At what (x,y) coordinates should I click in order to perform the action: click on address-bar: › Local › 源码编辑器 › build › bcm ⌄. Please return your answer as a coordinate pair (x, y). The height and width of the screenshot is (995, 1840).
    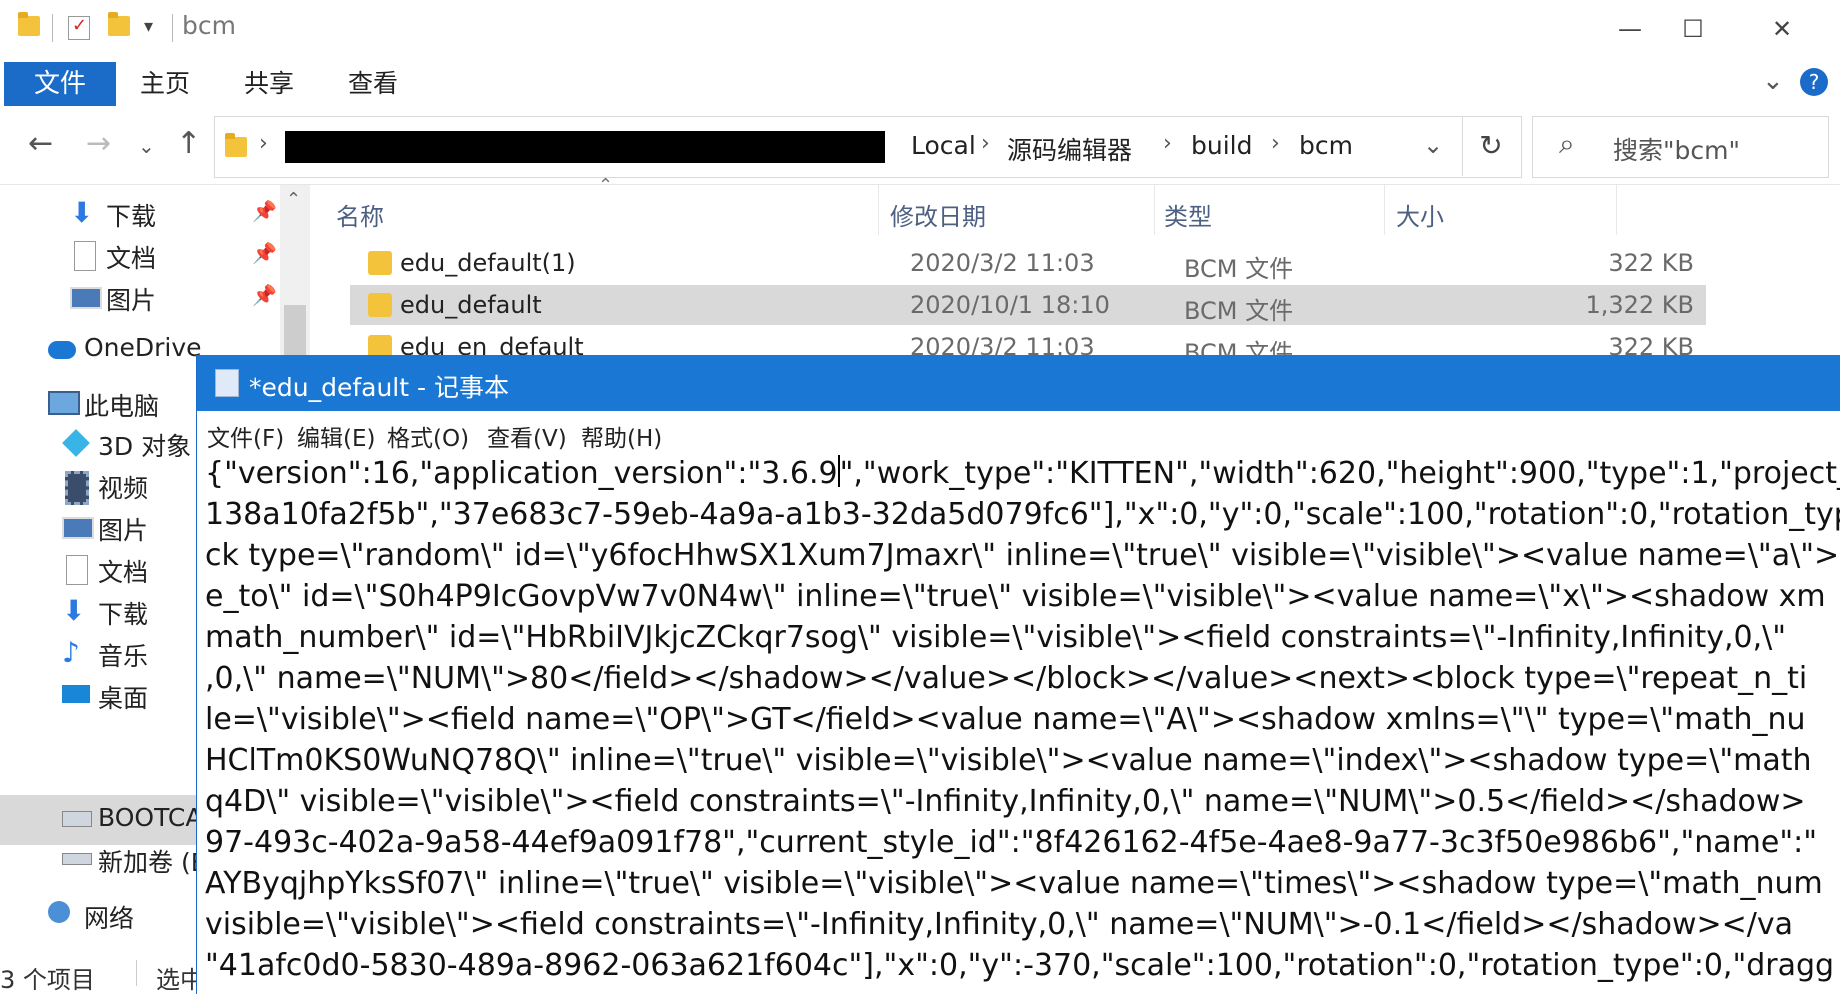
    Looking at the image, I should click on (868, 147).